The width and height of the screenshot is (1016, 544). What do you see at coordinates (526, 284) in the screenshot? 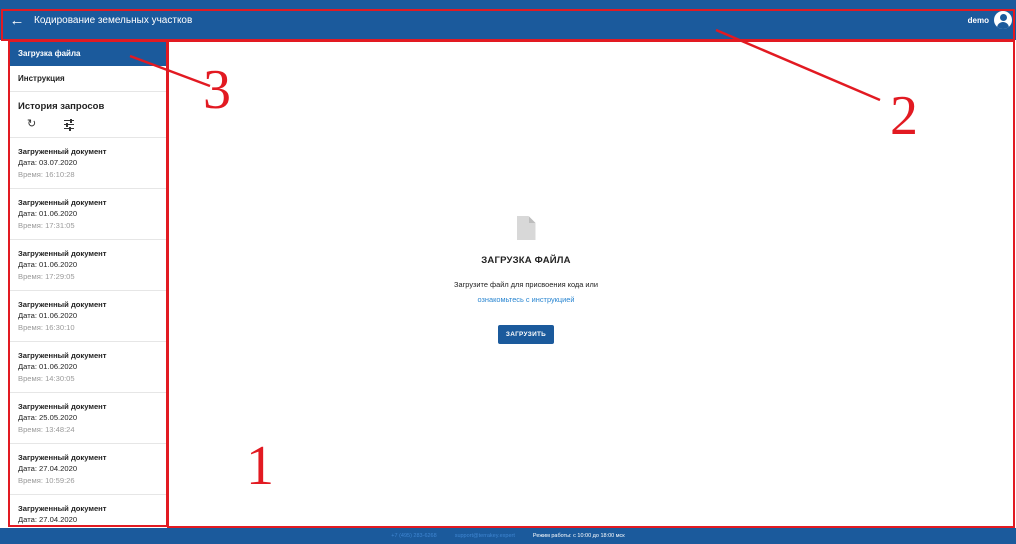
I see `upload-description: Загрузите файл для присвоения кода или` at bounding box center [526, 284].